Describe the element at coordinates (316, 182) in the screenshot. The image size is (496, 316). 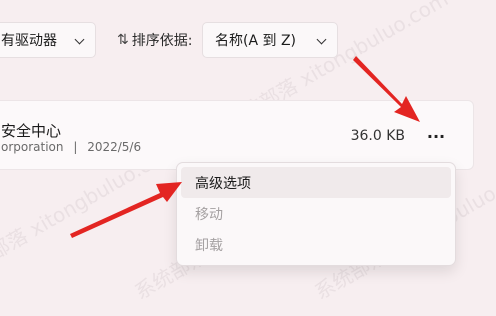
I see `menu-item-advanced-options: 高级选项` at that location.